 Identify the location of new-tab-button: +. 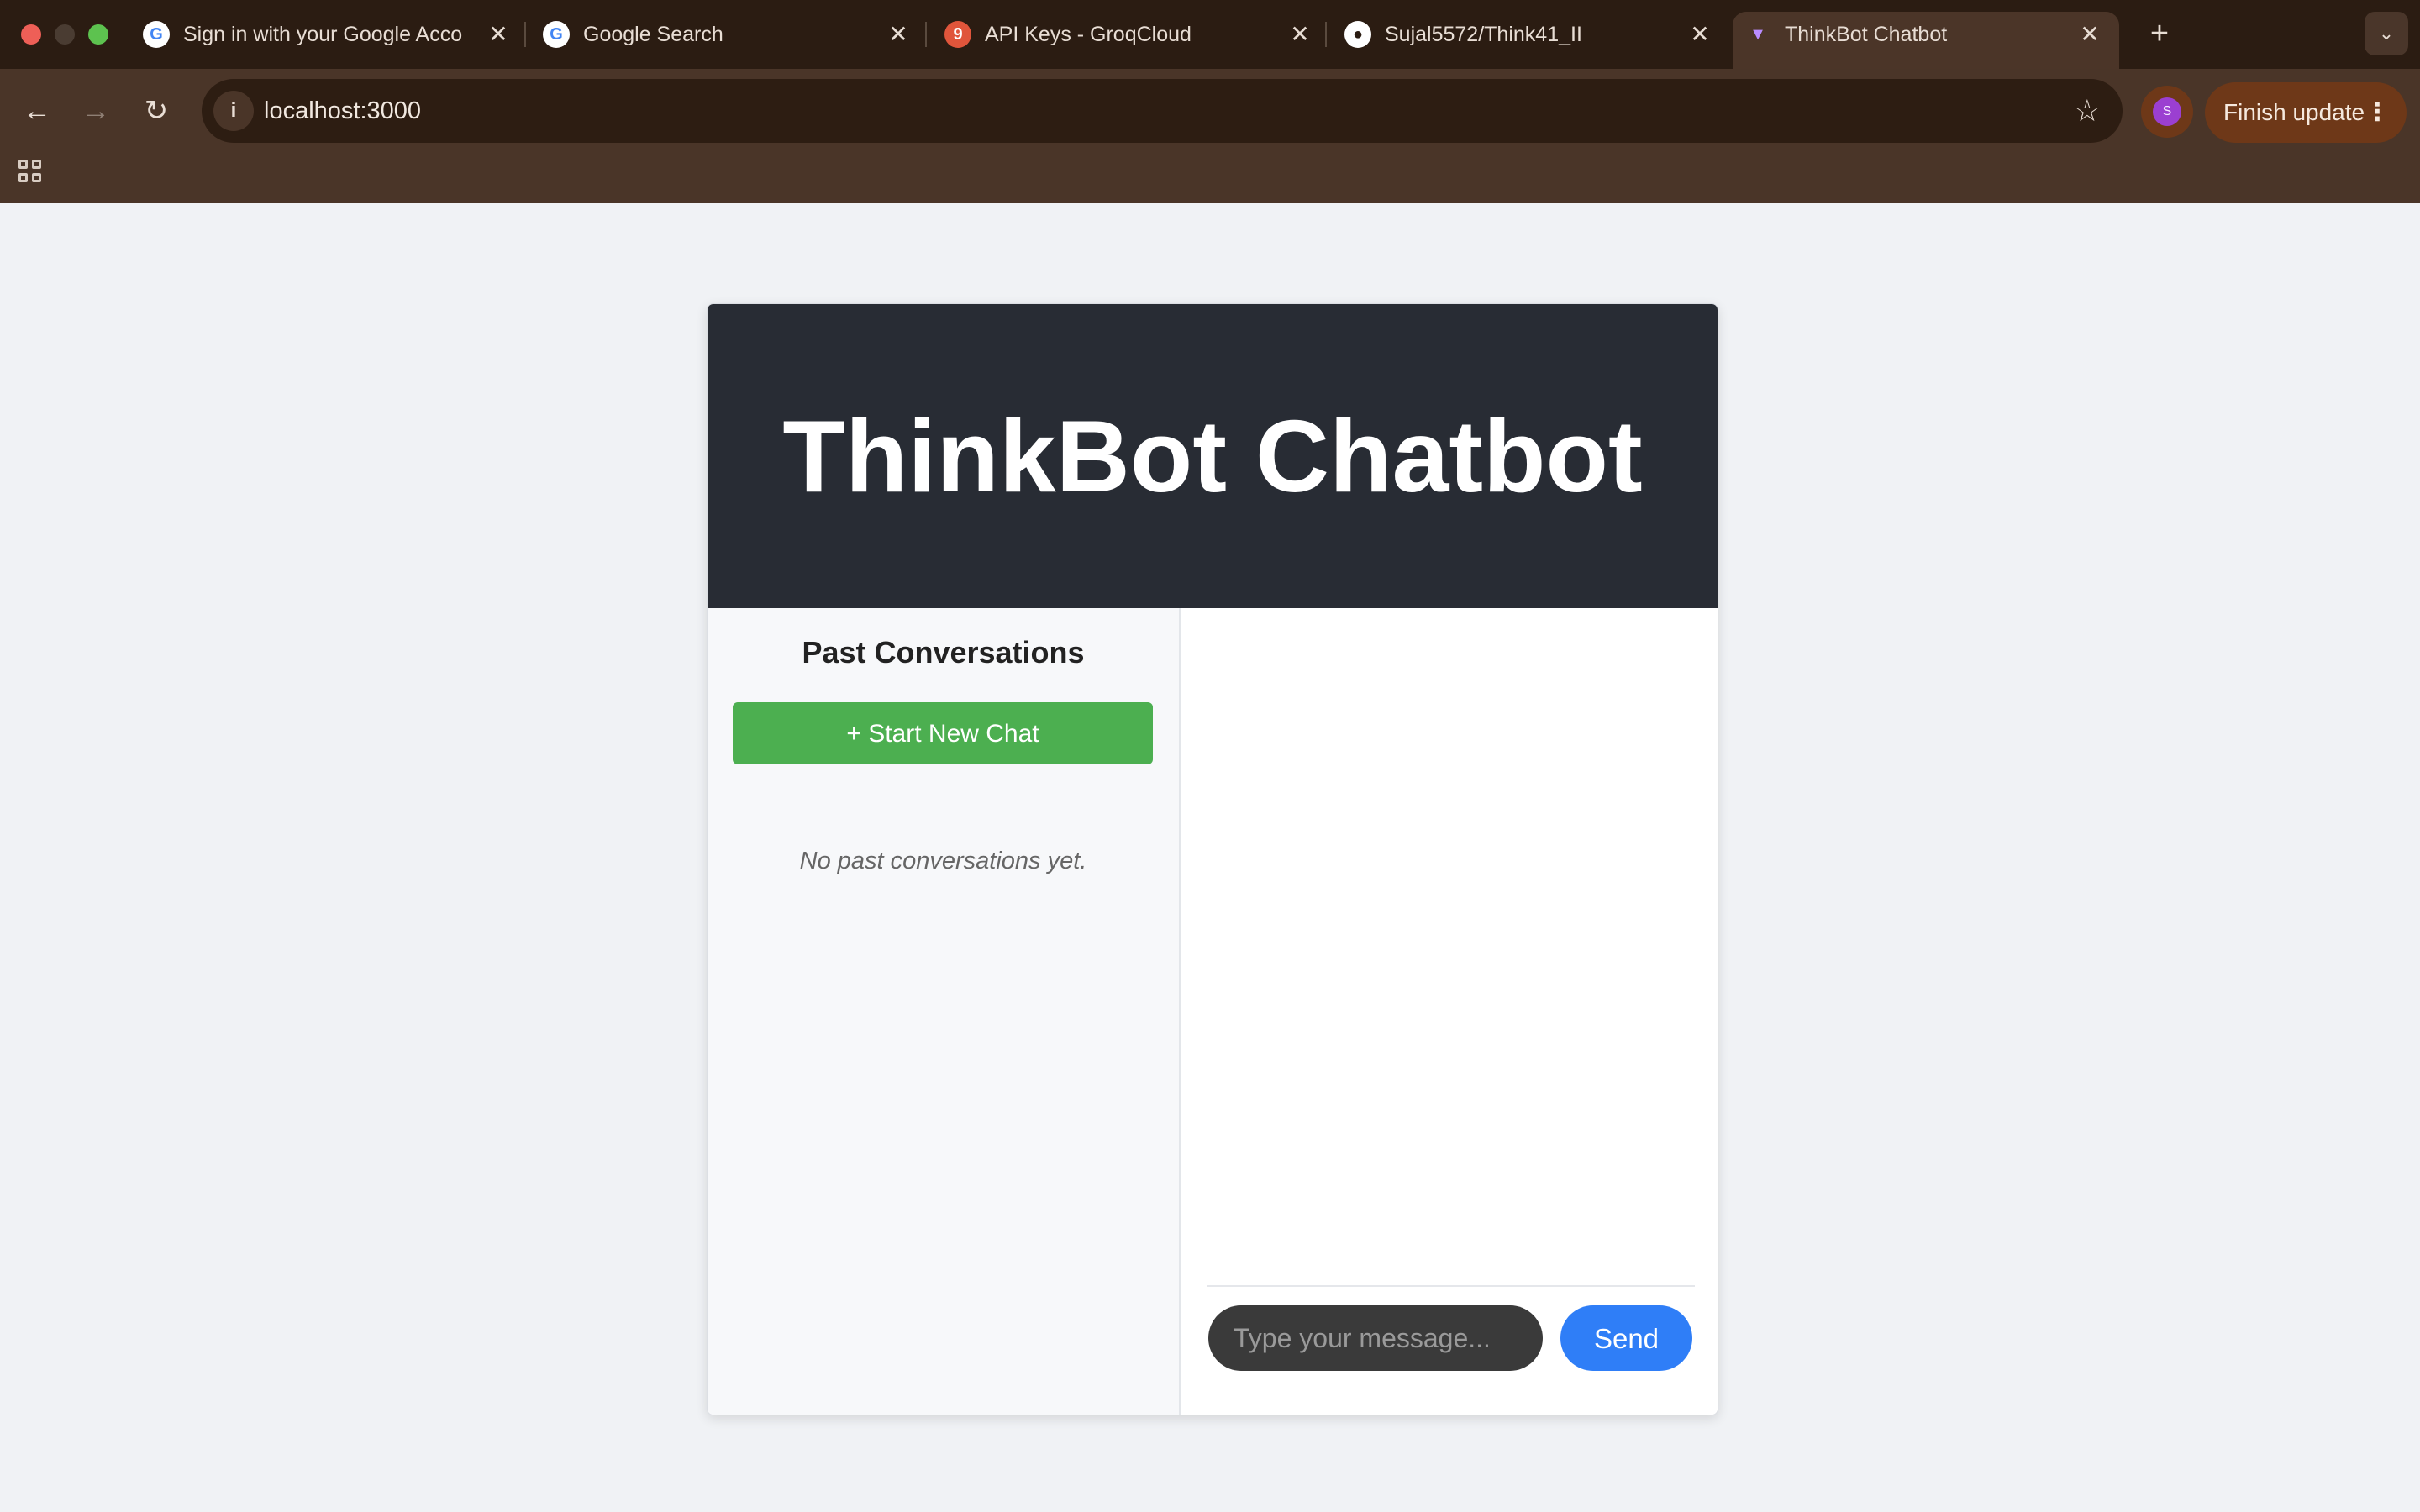
(2159, 33).